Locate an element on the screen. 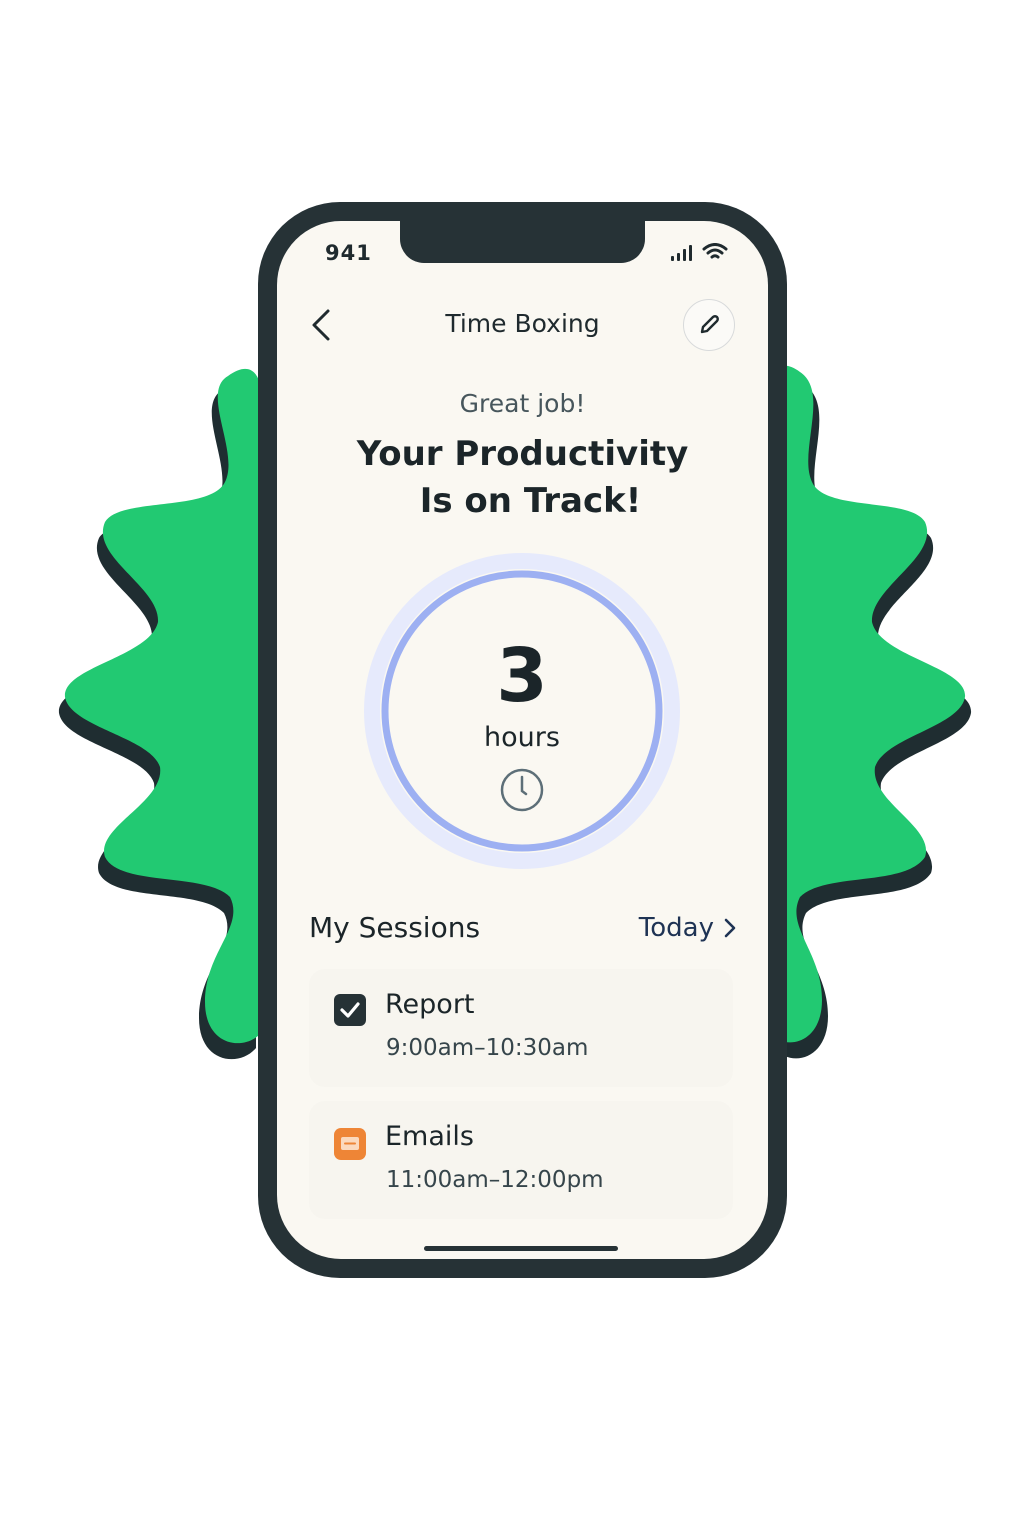 This screenshot has width=1024, height=1536. today-filter-link: Today is located at coordinates (687, 928).